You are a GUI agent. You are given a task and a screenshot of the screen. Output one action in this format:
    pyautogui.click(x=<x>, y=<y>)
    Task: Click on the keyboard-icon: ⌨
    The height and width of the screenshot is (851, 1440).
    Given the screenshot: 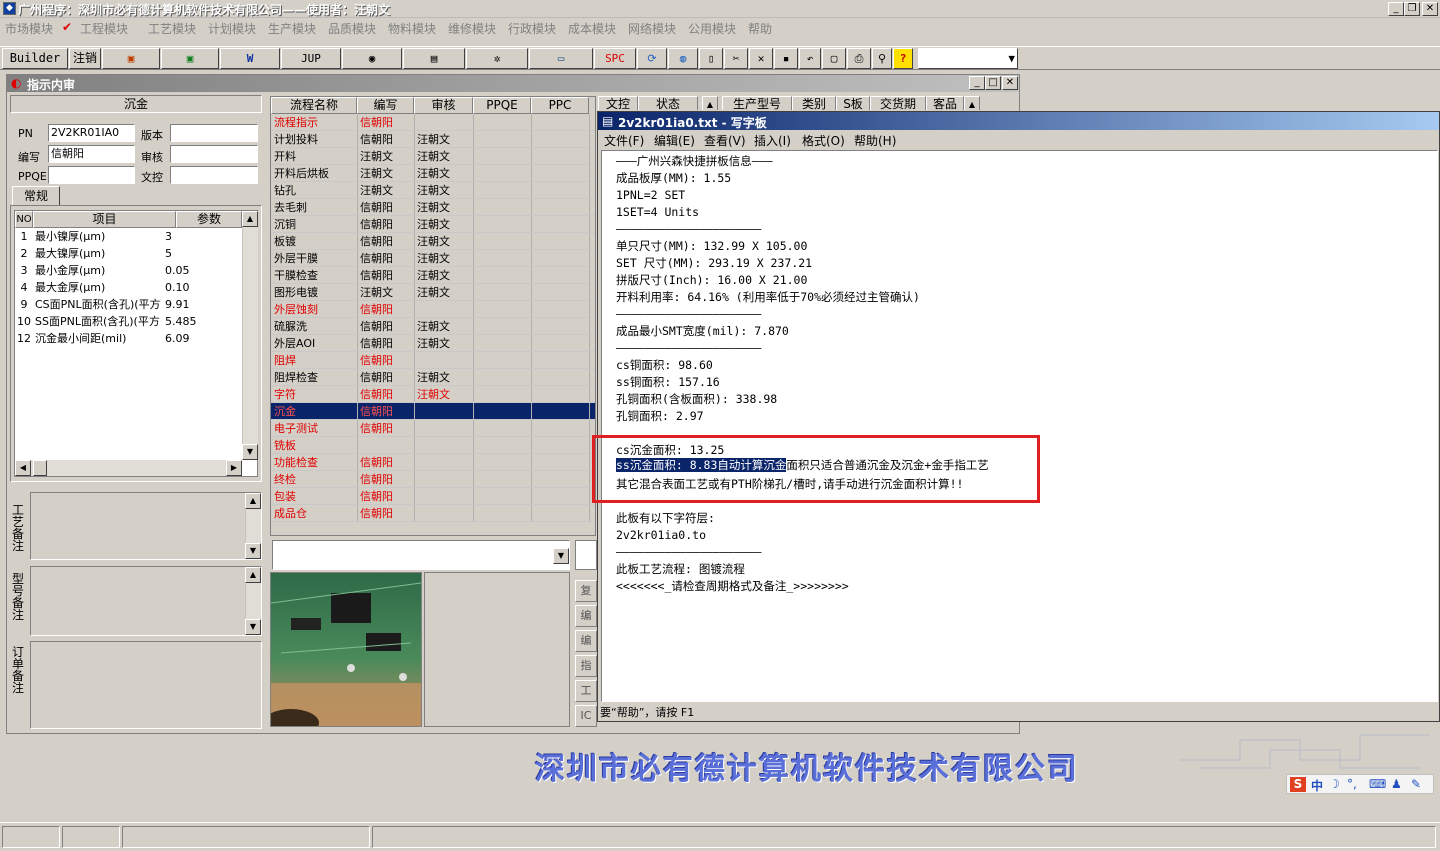 What is the action you would take?
    pyautogui.click(x=1377, y=784)
    